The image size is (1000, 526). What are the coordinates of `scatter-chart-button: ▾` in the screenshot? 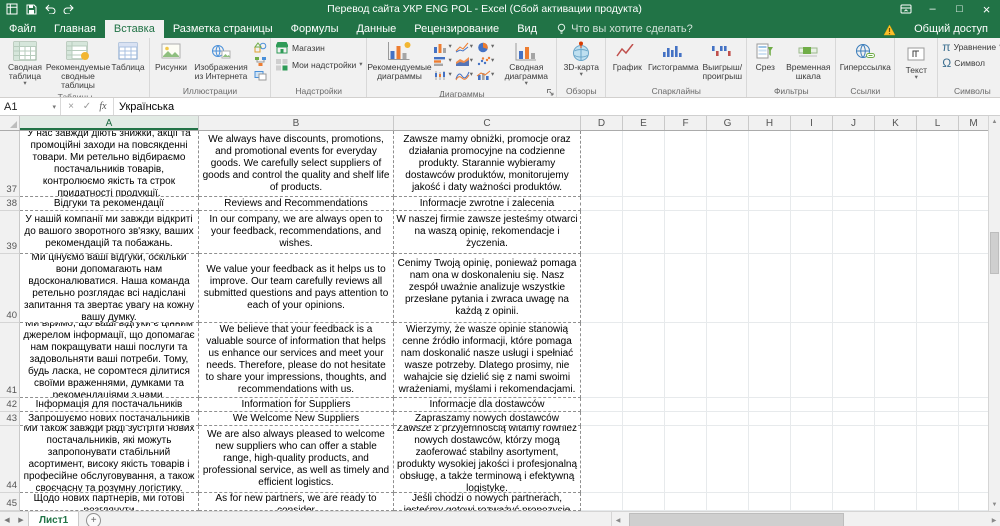 It's located at (485, 61).